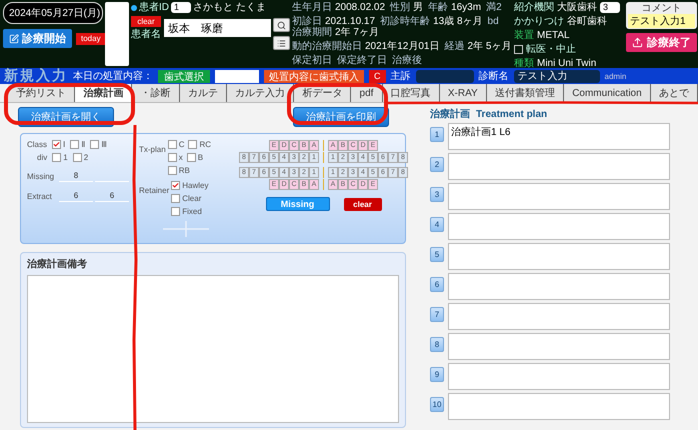 This screenshot has width=698, height=430. I want to click on clear-button: clear, so click(146, 21).